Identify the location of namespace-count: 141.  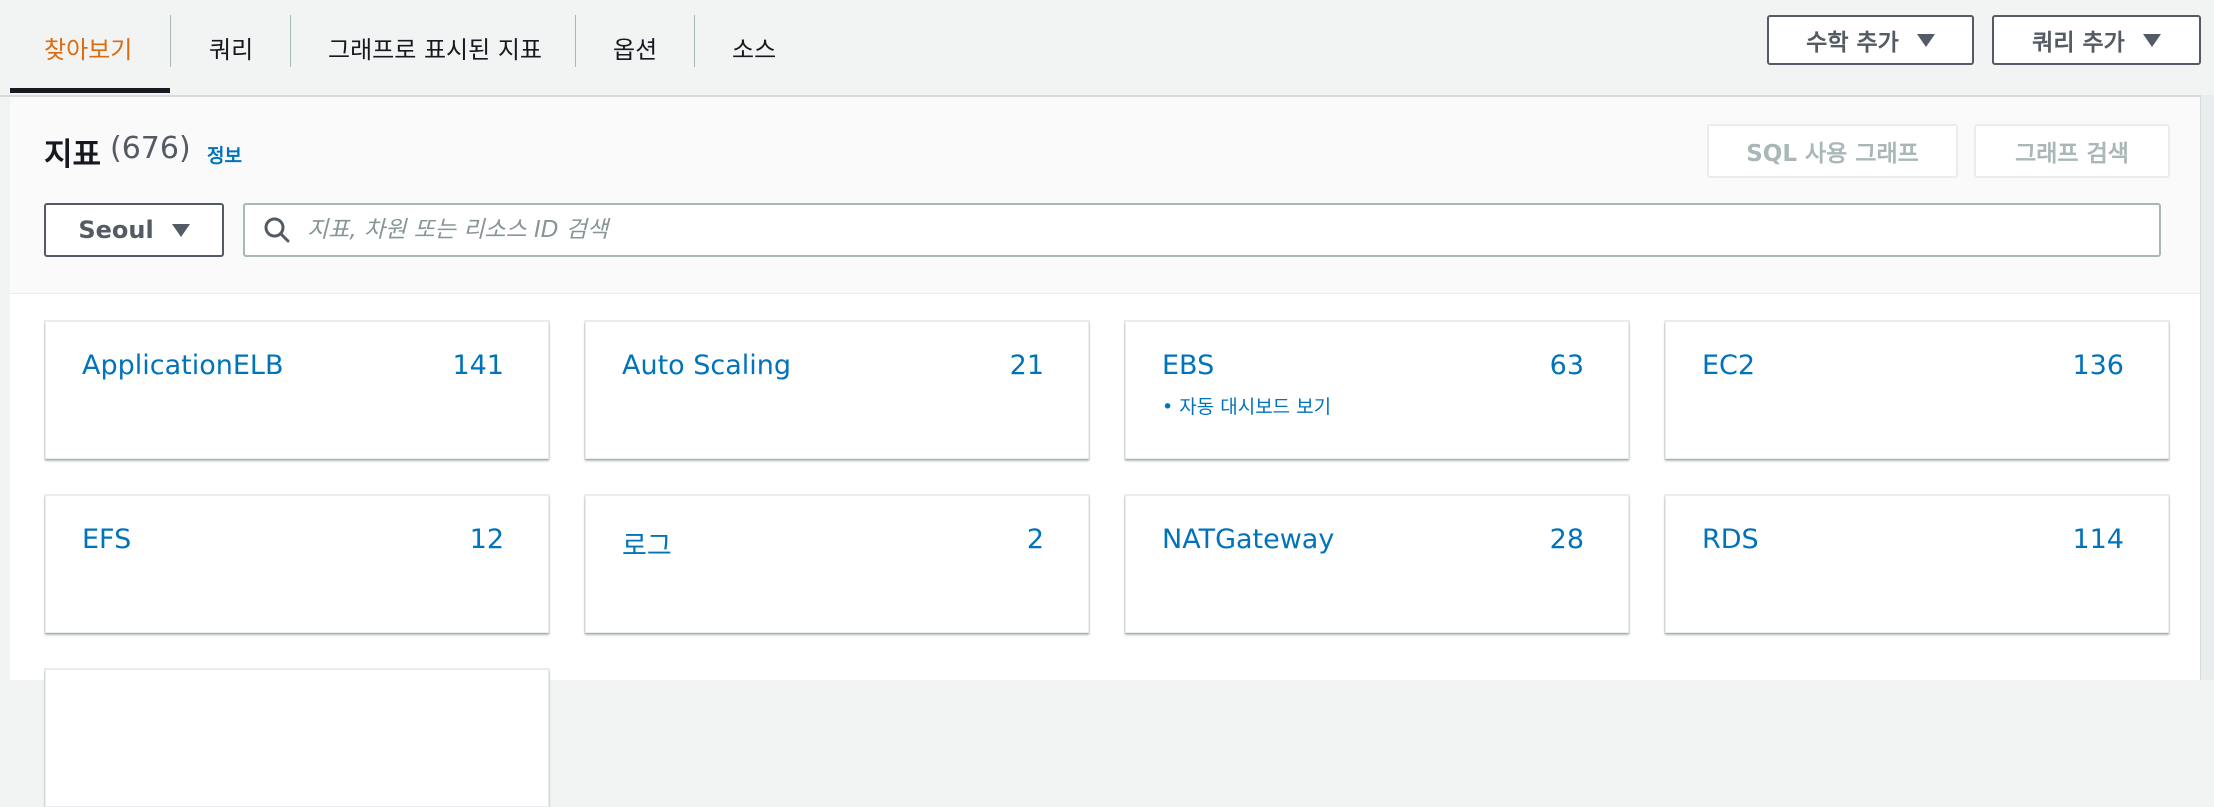
(478, 365).